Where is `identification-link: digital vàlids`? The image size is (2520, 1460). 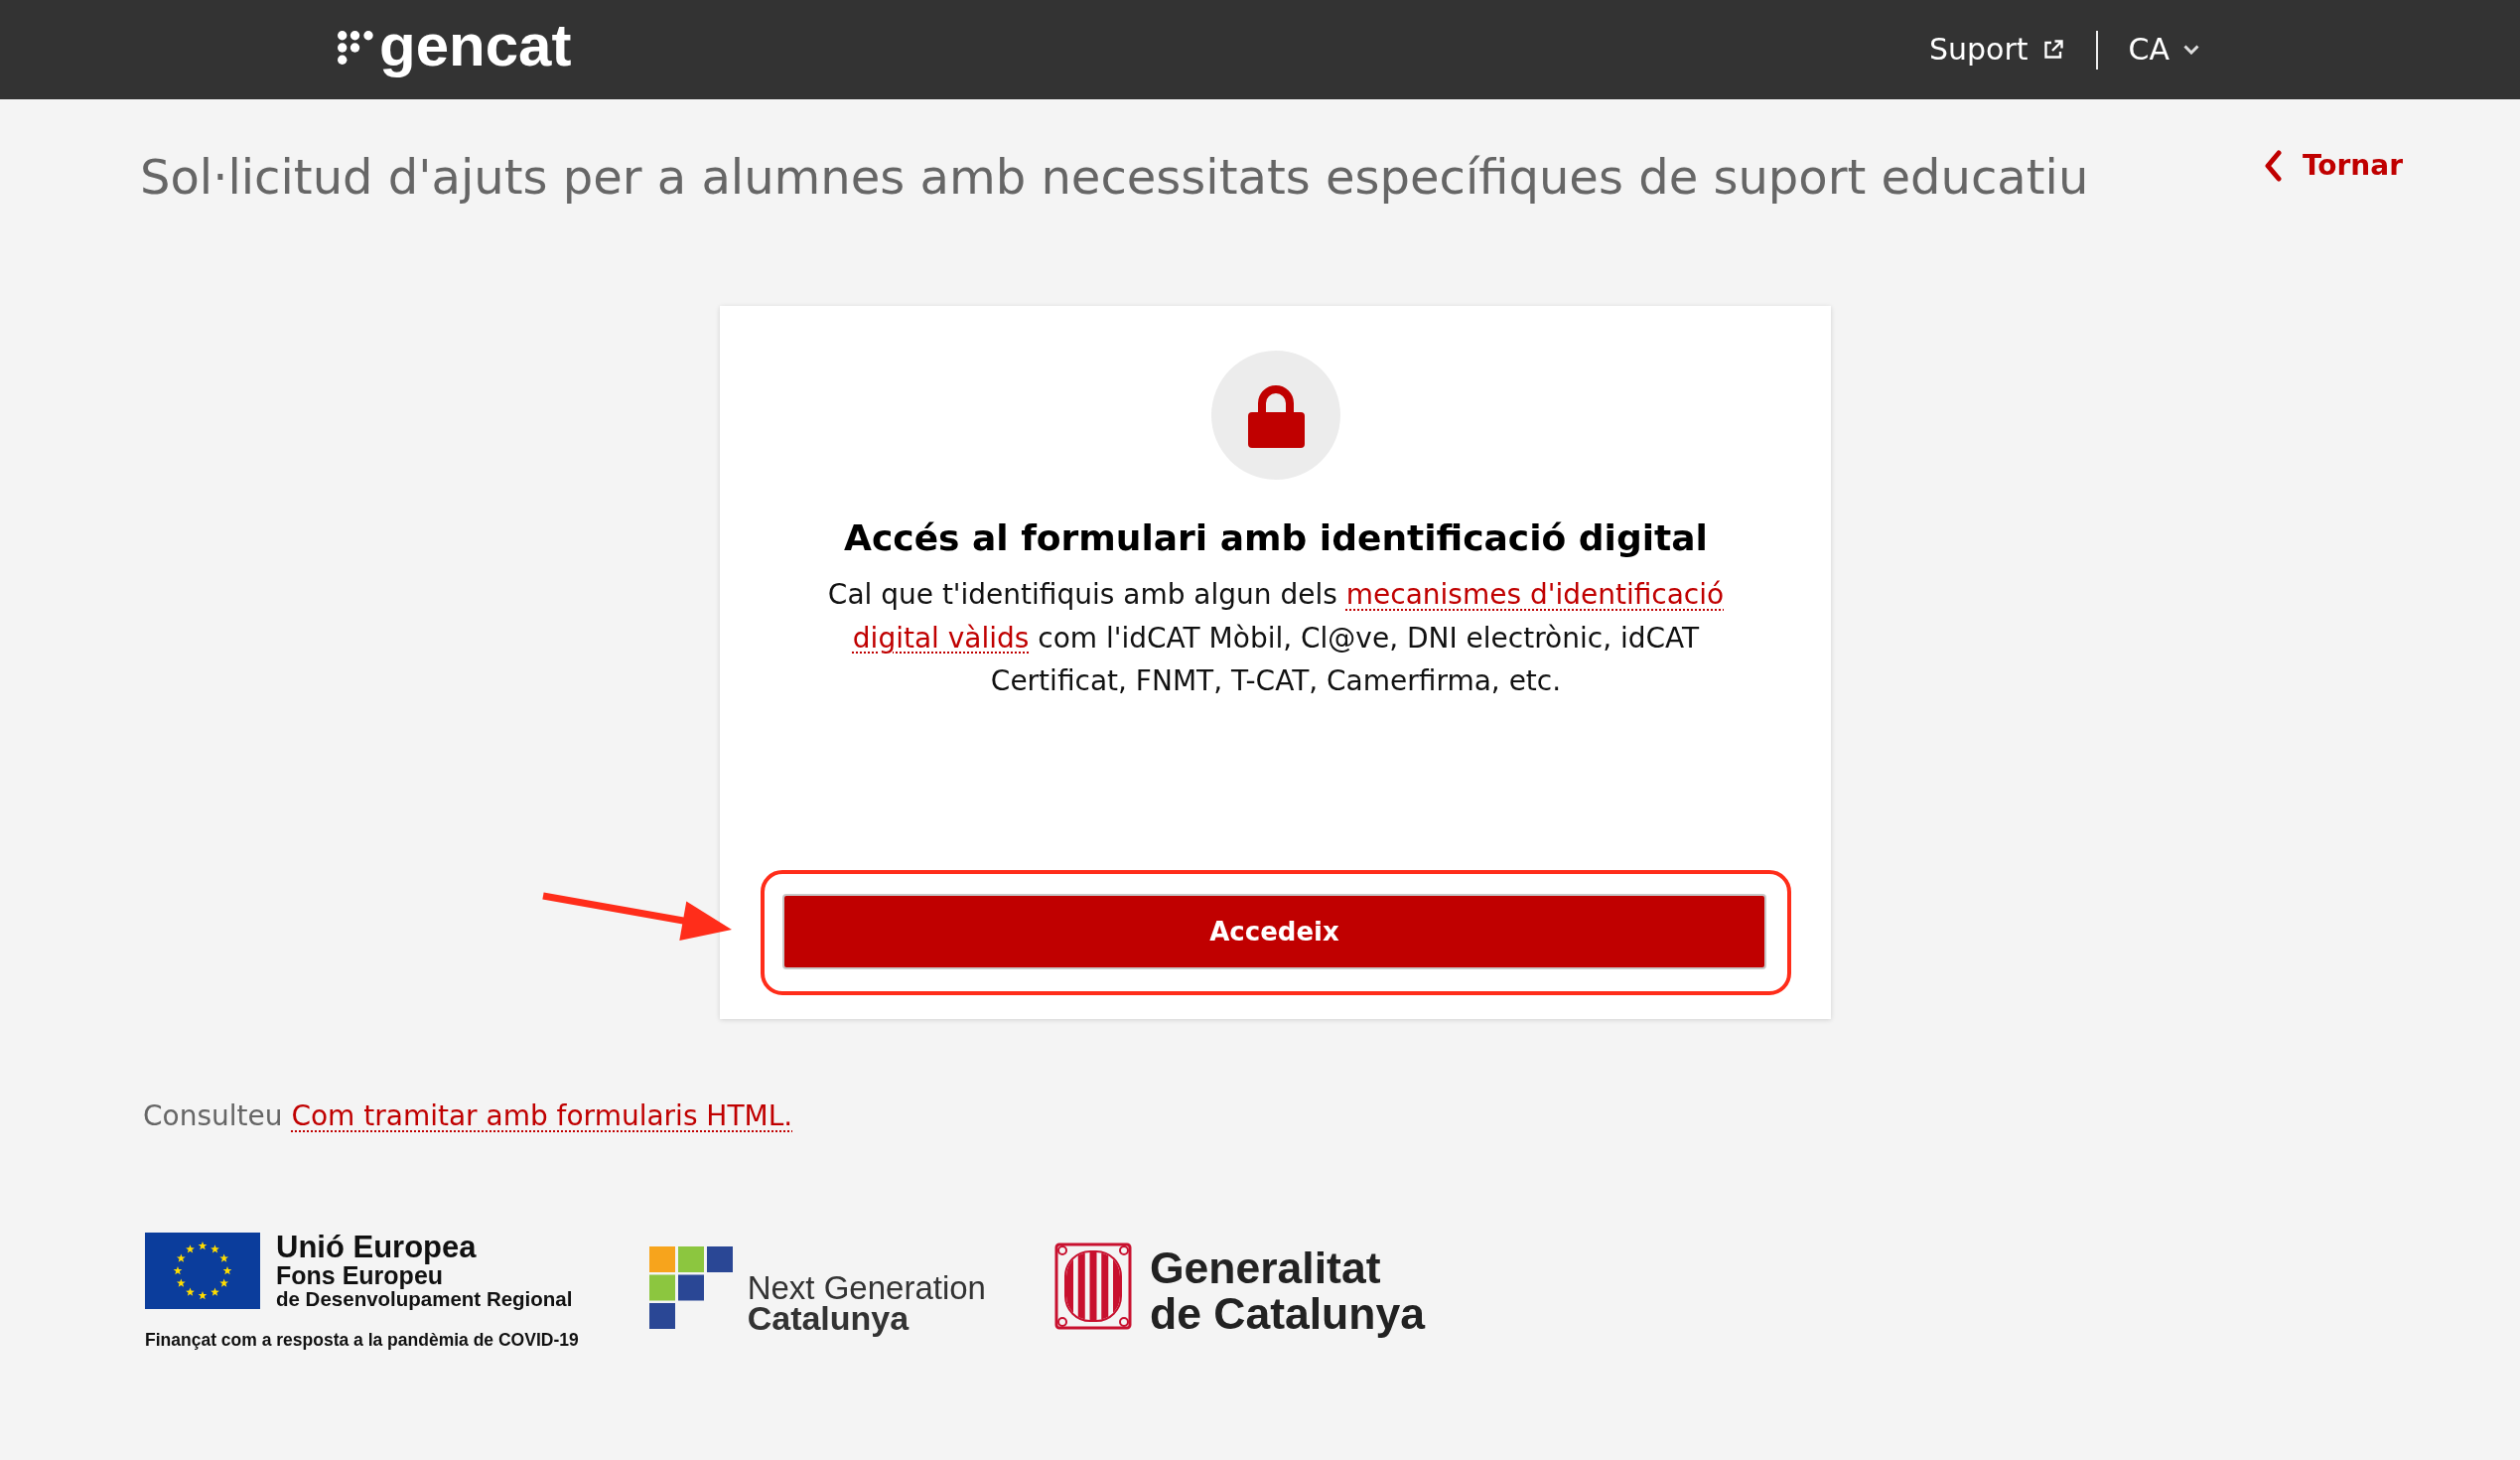 identification-link: digital vàlids is located at coordinates (941, 638).